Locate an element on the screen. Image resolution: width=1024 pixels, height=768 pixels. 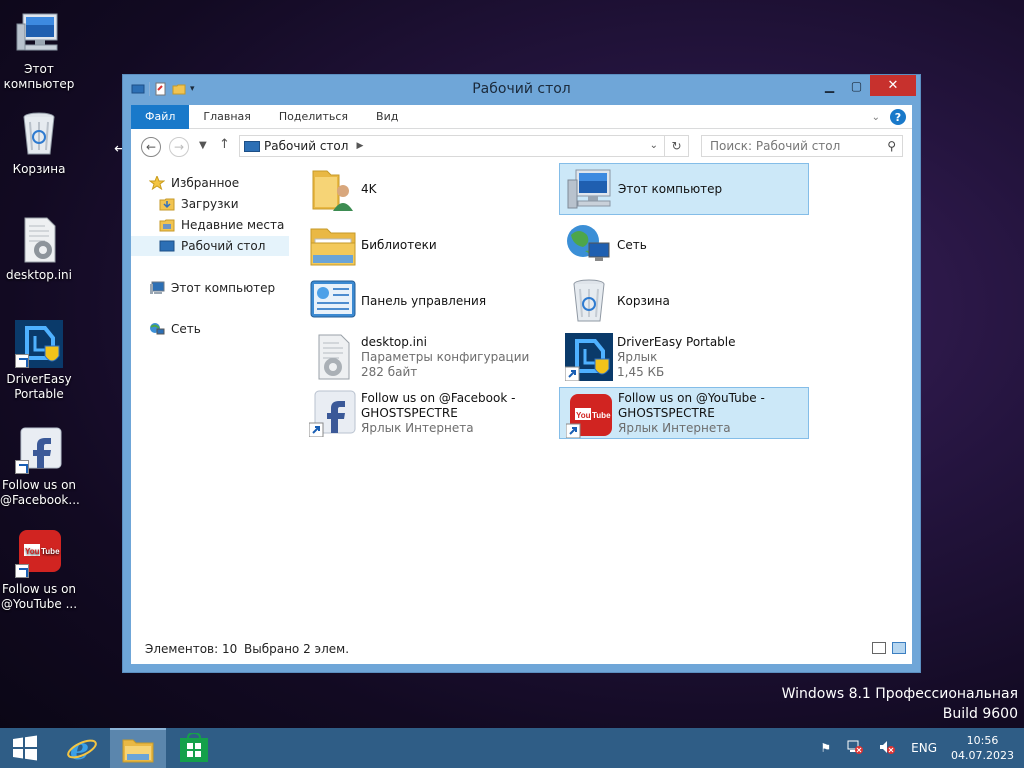
nav-this-pc: Этот компьютер is located at coordinates (212, 288).